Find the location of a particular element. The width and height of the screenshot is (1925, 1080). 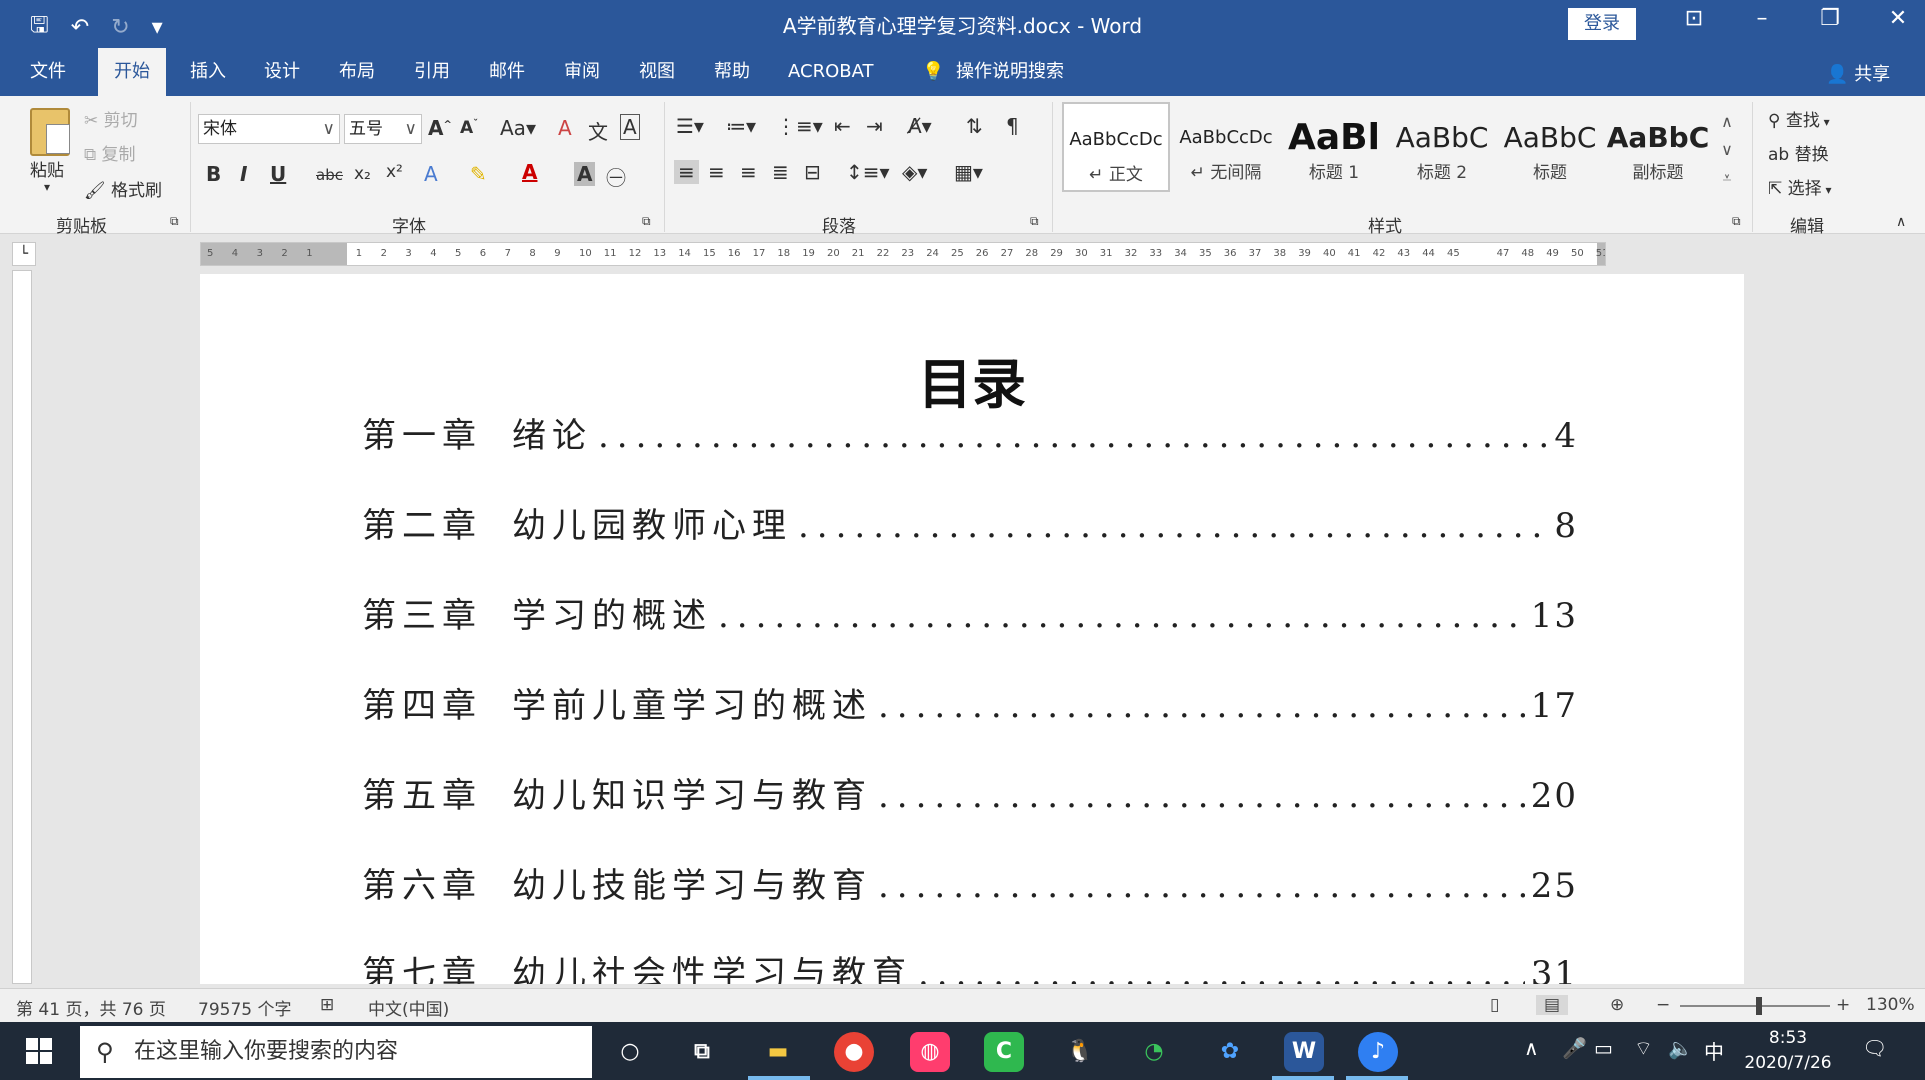

borders-icon: ▦▾ is located at coordinates (968, 172).